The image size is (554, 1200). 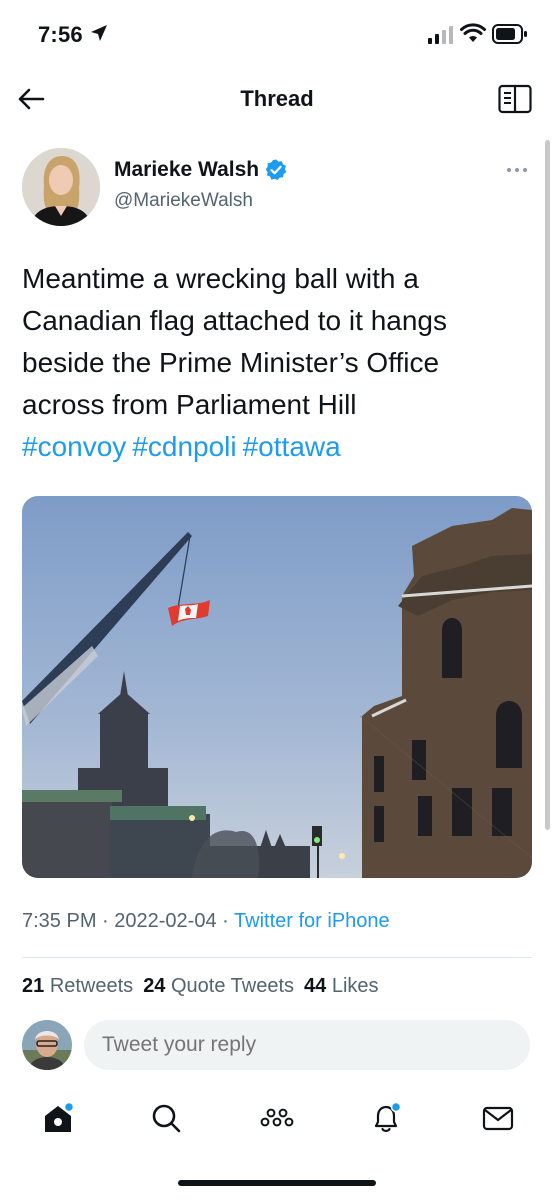 What do you see at coordinates (74, 446) in the screenshot?
I see `hashtag-link: #convoy` at bounding box center [74, 446].